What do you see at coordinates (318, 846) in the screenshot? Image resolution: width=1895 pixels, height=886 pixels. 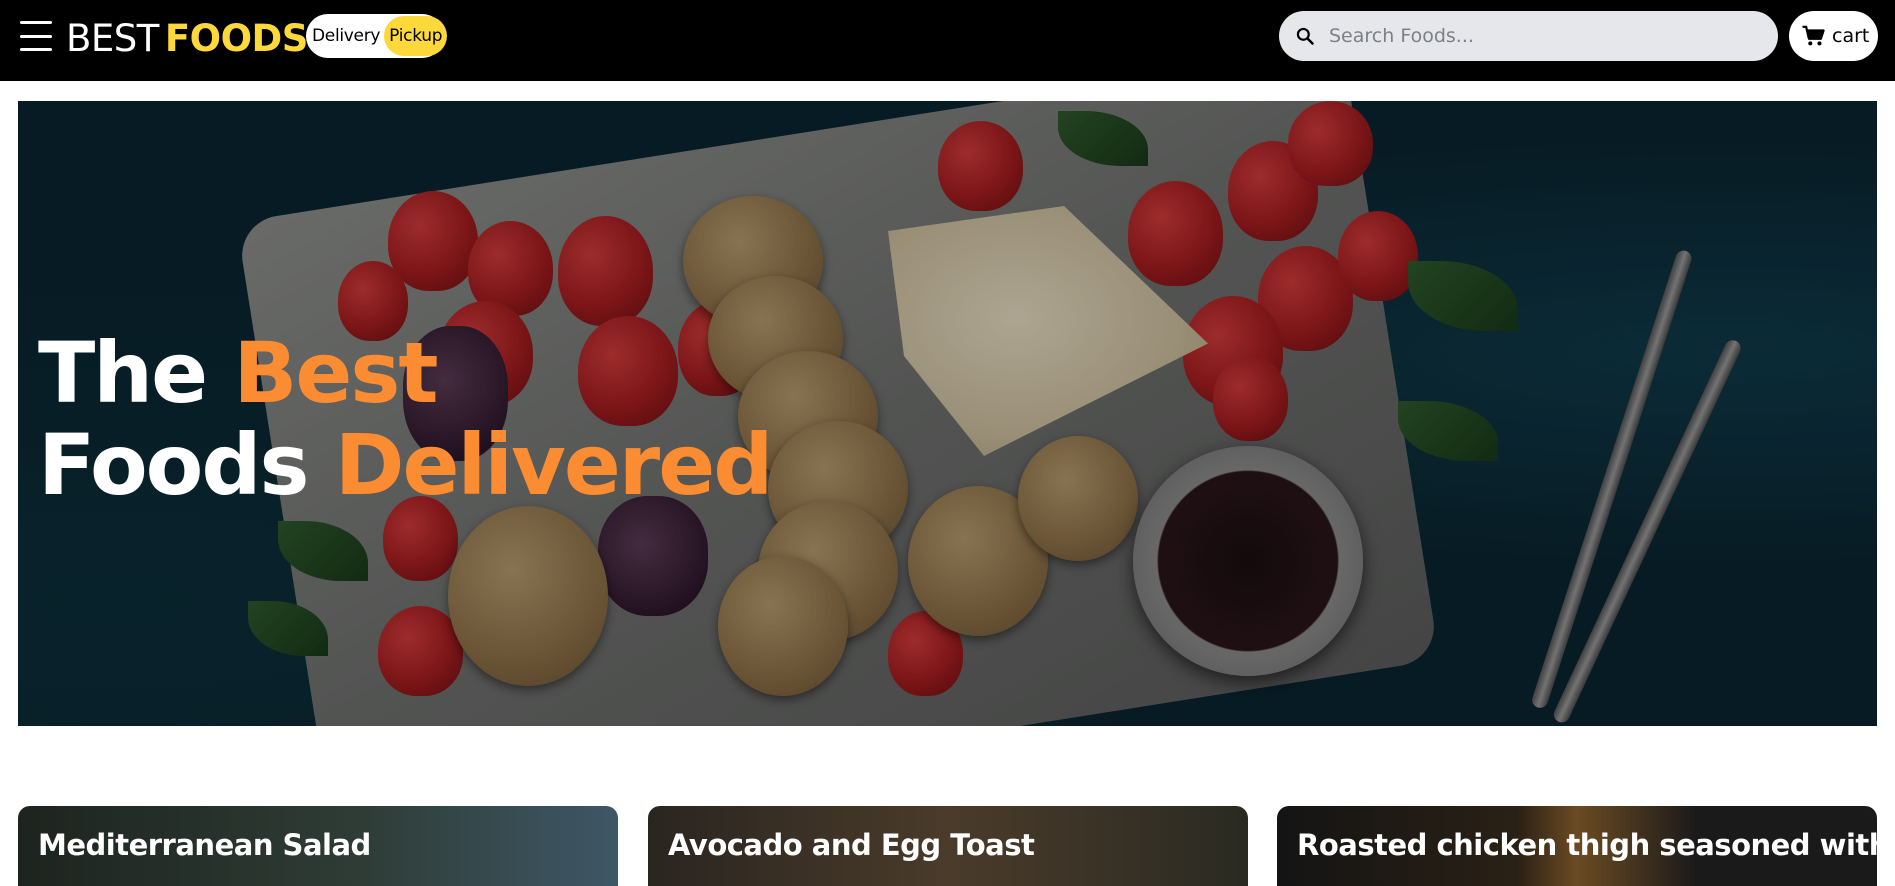 I see `food-card-mediterranean-salad: Mediterranean Salad` at bounding box center [318, 846].